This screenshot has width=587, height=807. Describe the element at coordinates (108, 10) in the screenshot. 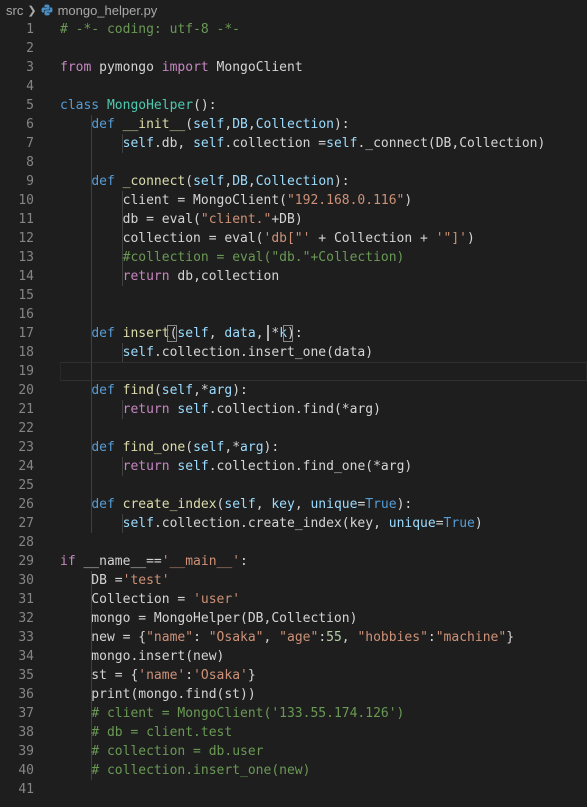

I see `breadcrumb-file: mongo_helper.py` at that location.